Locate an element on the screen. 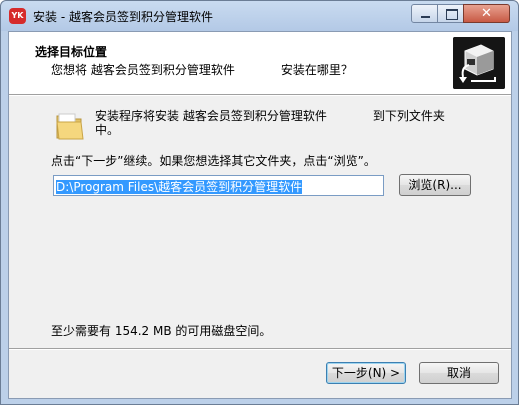 Image resolution: width=519 pixels, height=405 pixels. minimize-button is located at coordinates (424, 13).